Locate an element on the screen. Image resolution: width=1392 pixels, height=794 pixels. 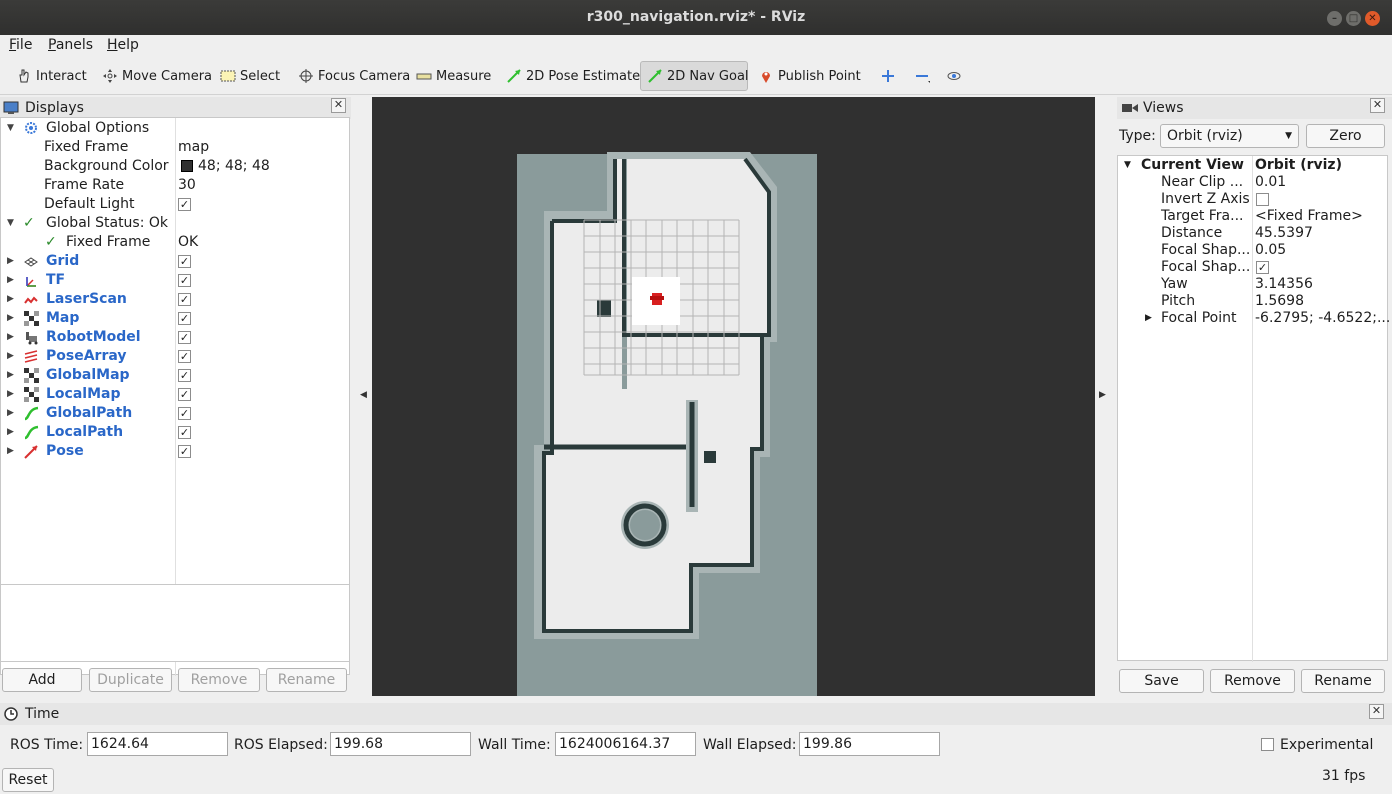
display-item-localmap: ▶ LocalMap ✓ is located at coordinates (175, 394).